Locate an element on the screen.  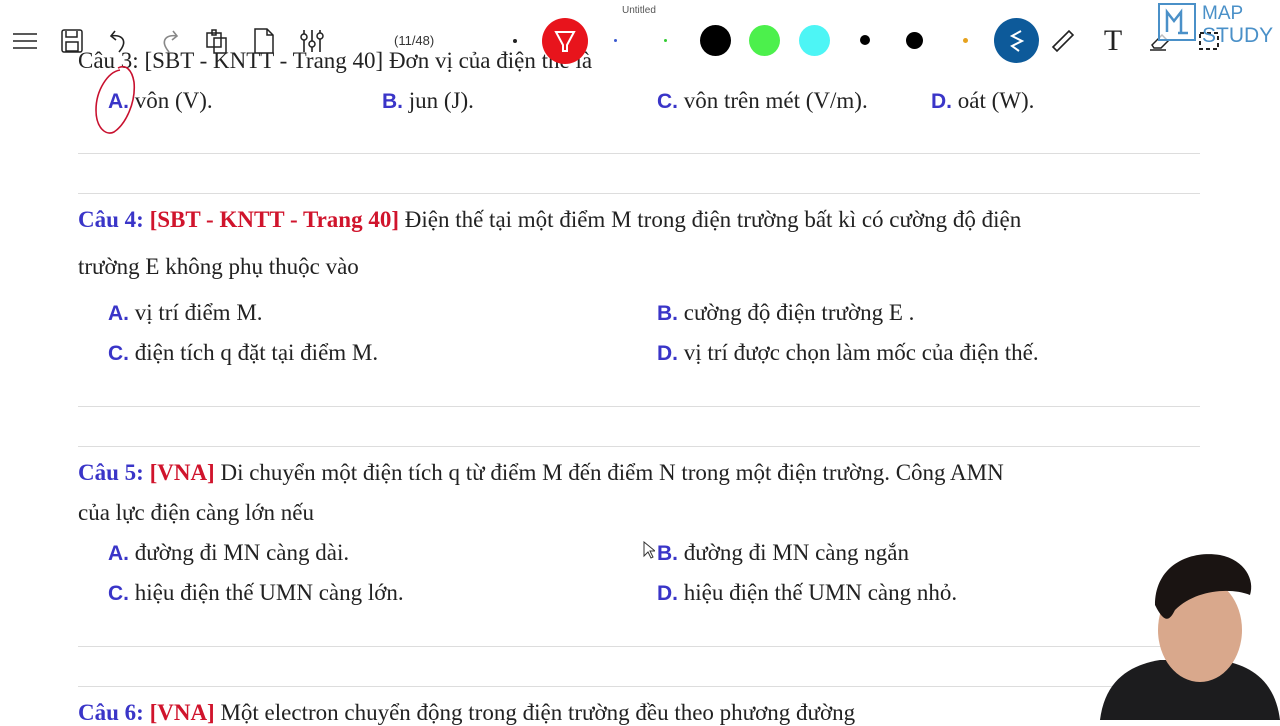
mapstudy-logo: MAP STUDY is located at coordinates (1218, 24).